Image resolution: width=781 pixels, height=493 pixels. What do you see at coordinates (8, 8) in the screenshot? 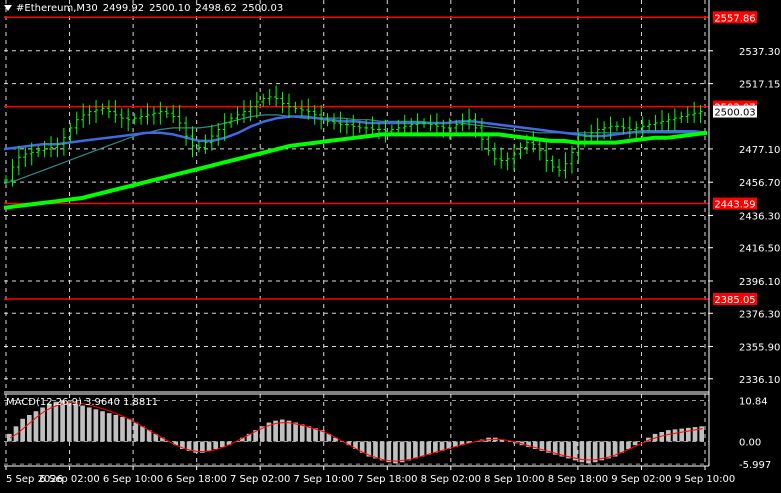
I see `chevron-down-icon` at bounding box center [8, 8].